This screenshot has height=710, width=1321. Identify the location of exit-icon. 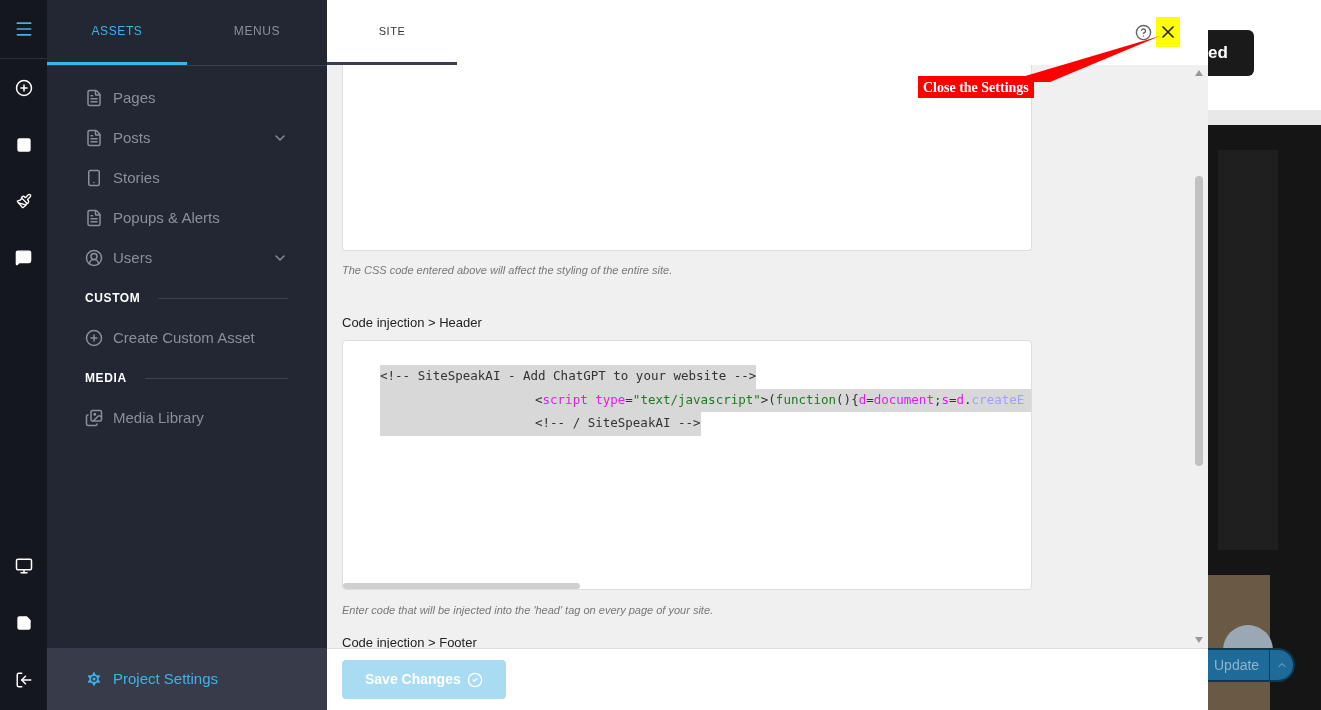
(23, 680).